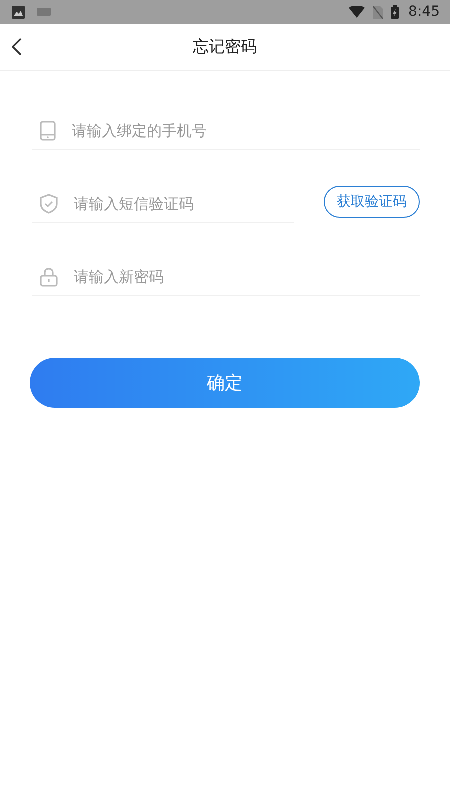 This screenshot has height=800, width=450. What do you see at coordinates (424, 12) in the screenshot?
I see `clock-time: 8:45` at bounding box center [424, 12].